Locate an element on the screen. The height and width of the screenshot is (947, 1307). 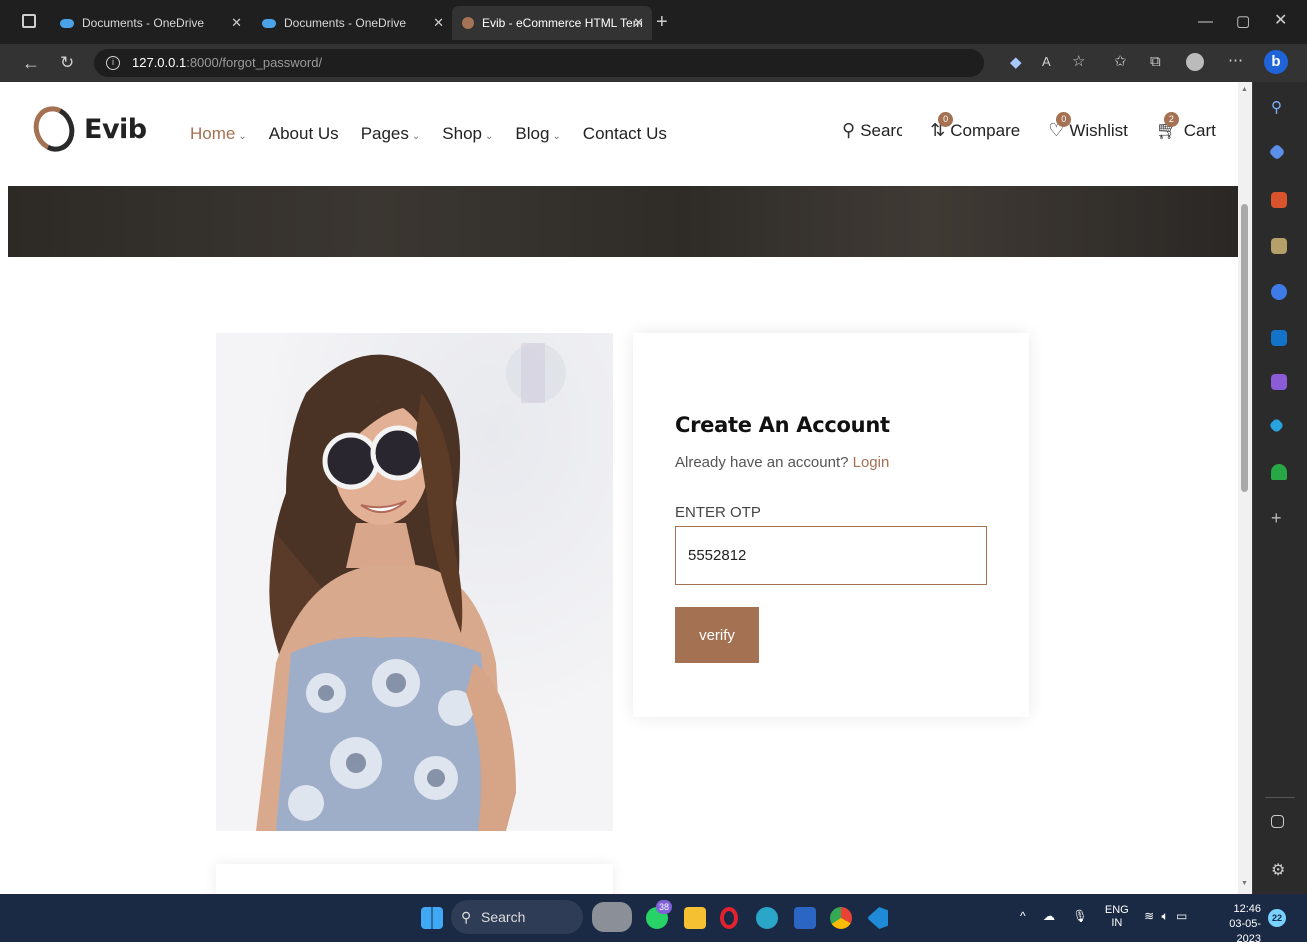
login-link: Login is located at coordinates (871, 462).